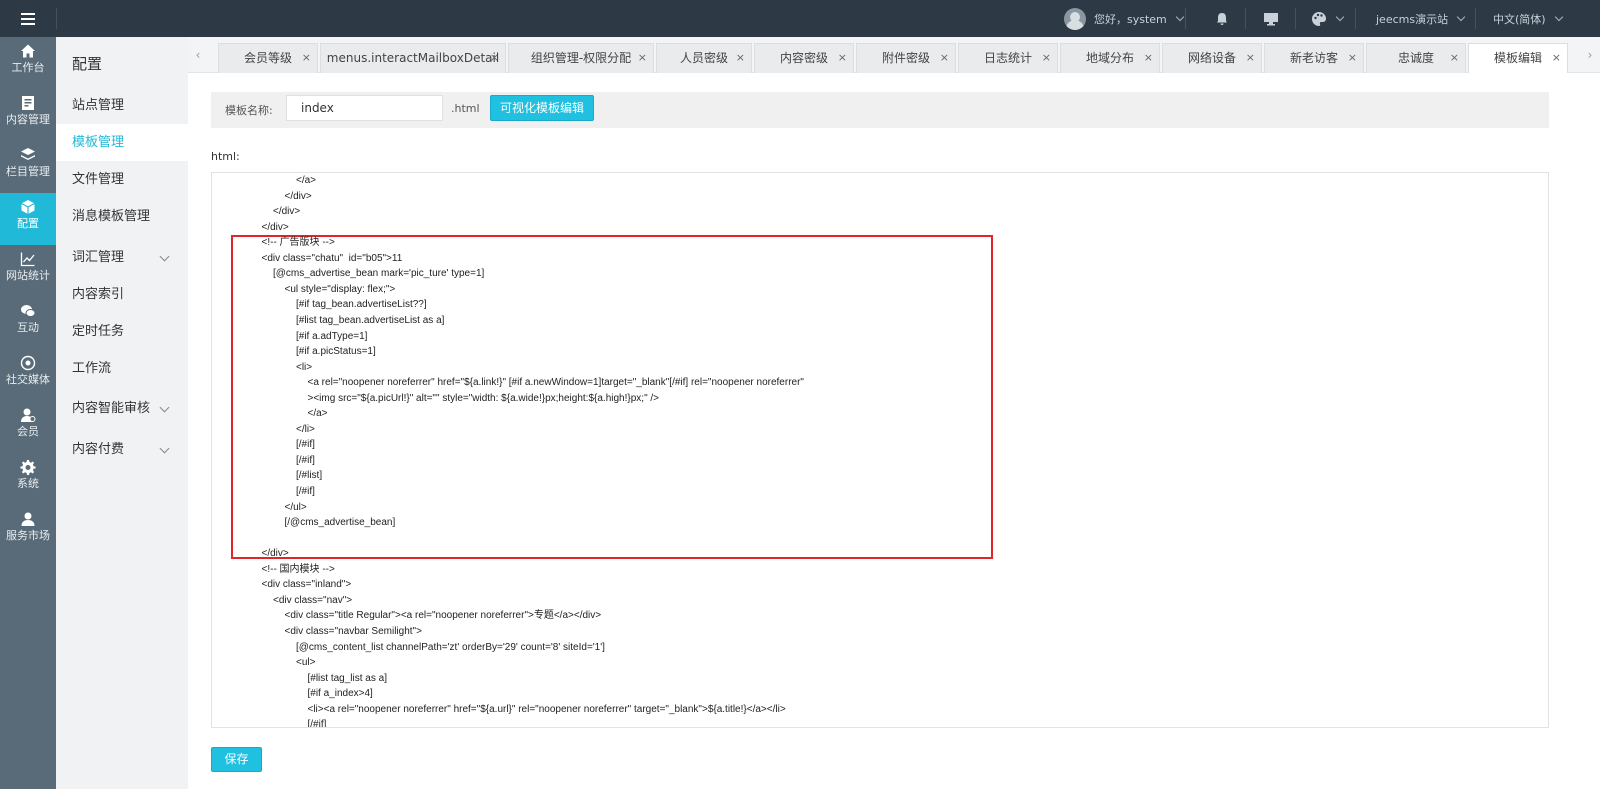  What do you see at coordinates (28, 119) in the screenshot?
I see `nav-item-label: 内容管理` at bounding box center [28, 119].